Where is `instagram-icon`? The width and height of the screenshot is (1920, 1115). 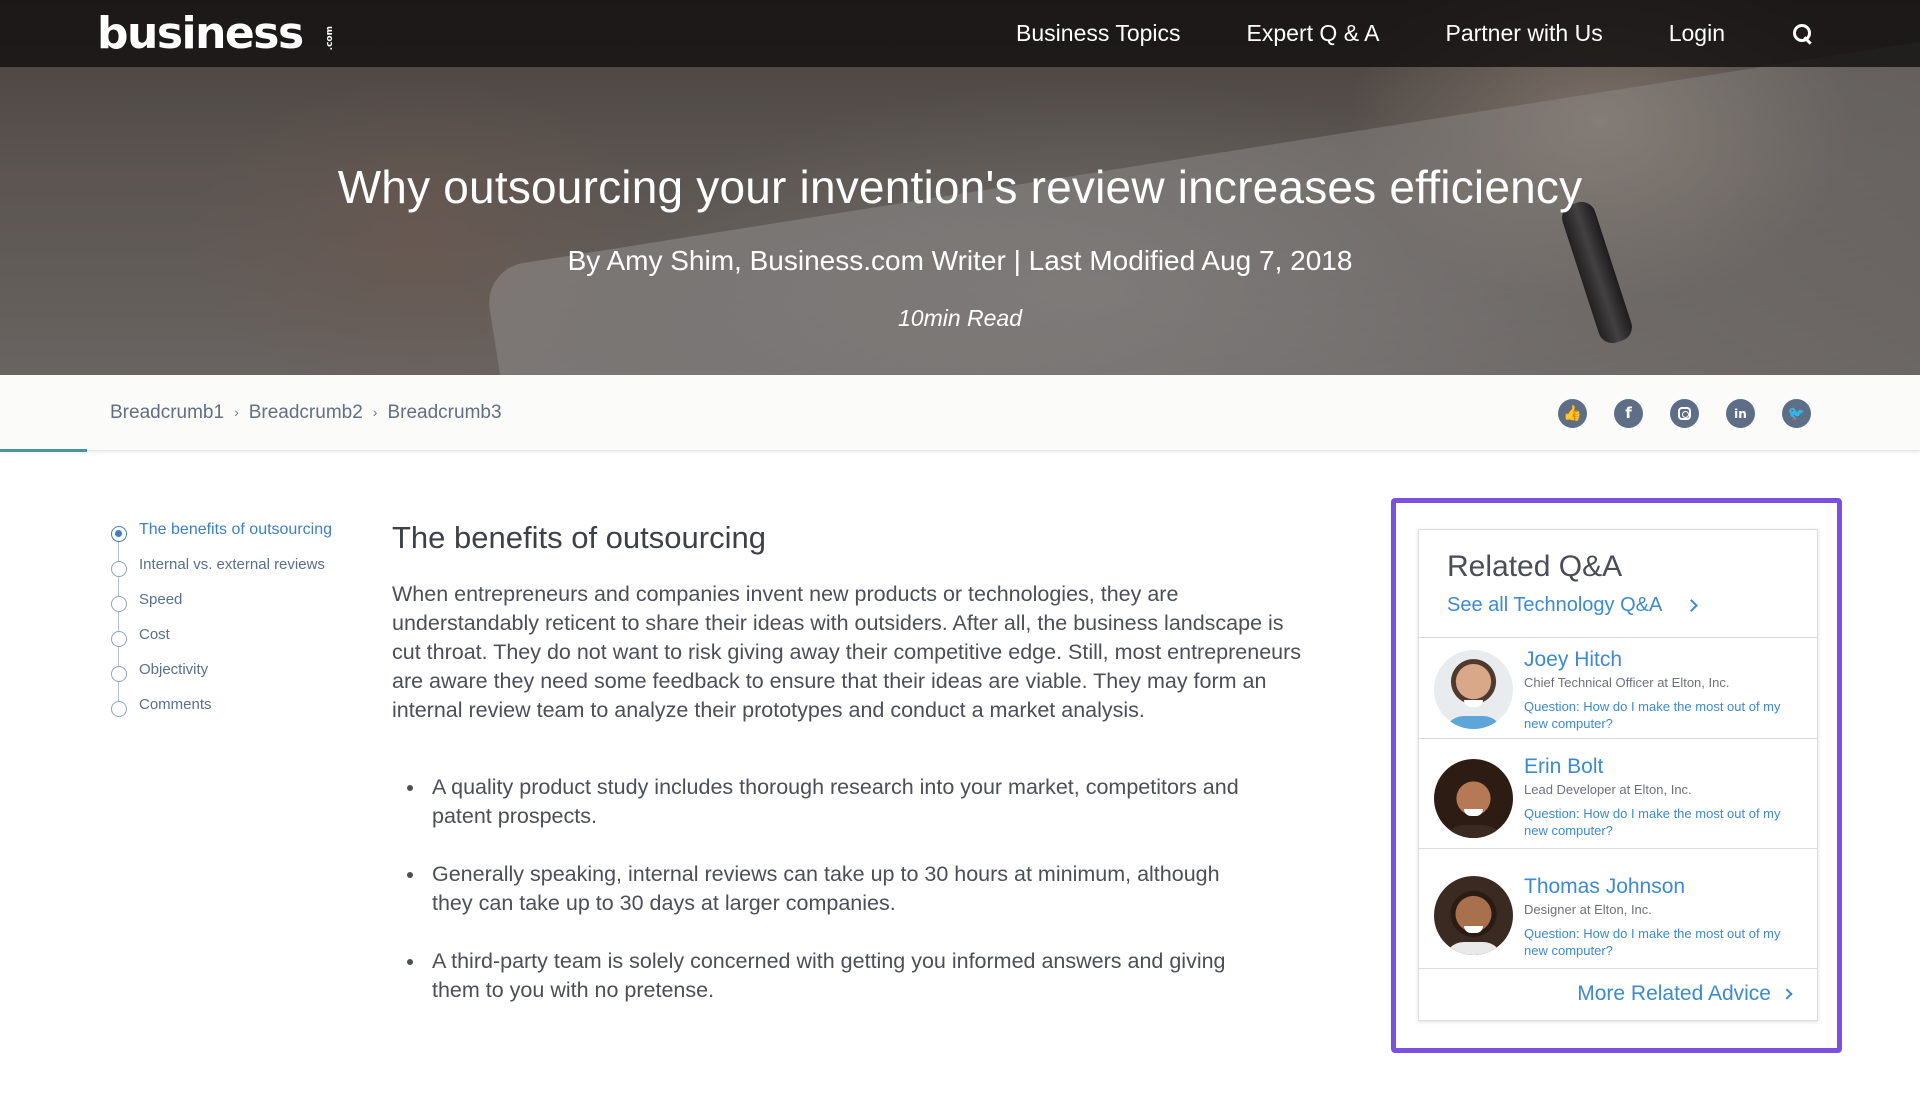 instagram-icon is located at coordinates (1684, 413).